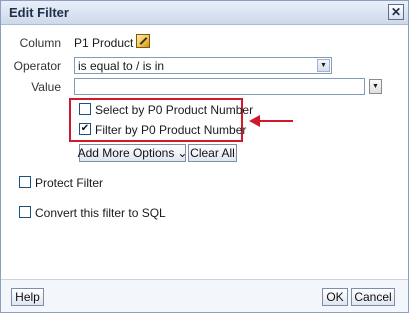 Image resolution: width=409 pixels, height=313 pixels. Describe the element at coordinates (27, 297) in the screenshot. I see `help-button: Help` at that location.